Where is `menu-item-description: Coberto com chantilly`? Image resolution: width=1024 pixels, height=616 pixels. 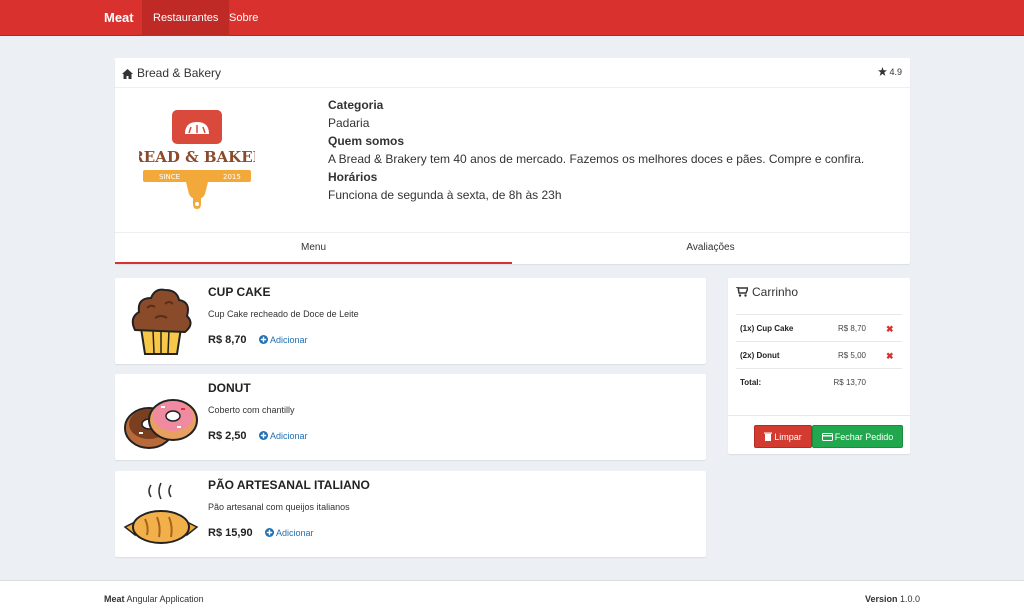 menu-item-description: Coberto com chantilly is located at coordinates (251, 410).